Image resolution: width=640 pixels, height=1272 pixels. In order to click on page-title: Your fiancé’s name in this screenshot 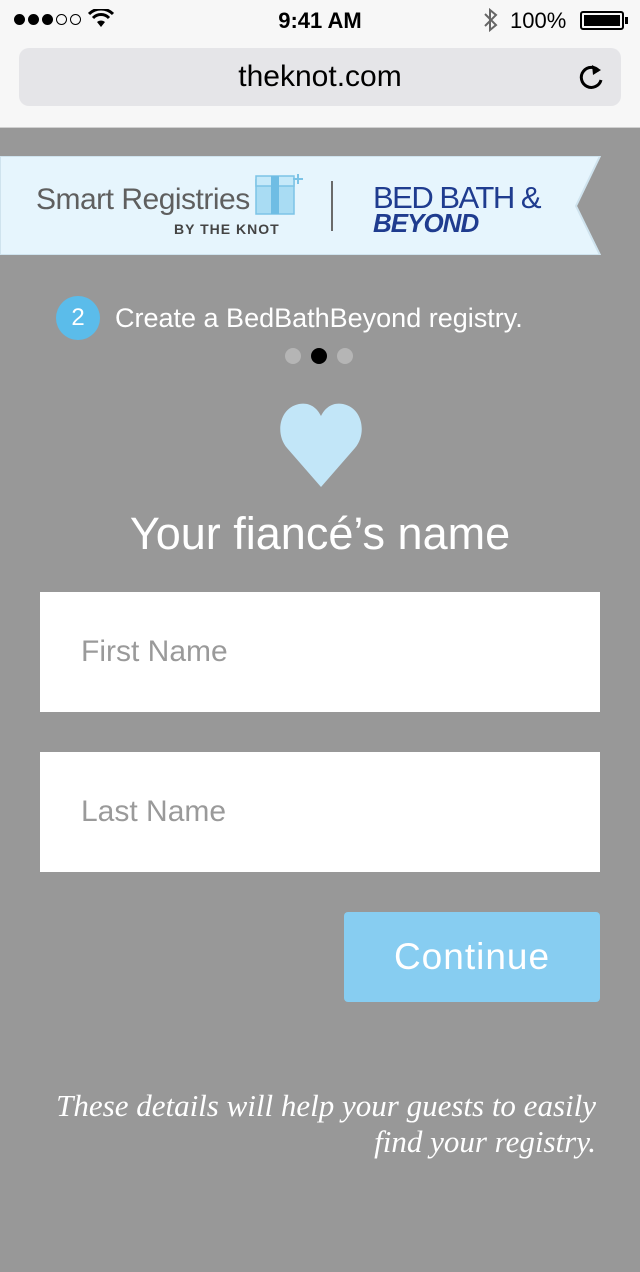, I will do `click(320, 533)`.